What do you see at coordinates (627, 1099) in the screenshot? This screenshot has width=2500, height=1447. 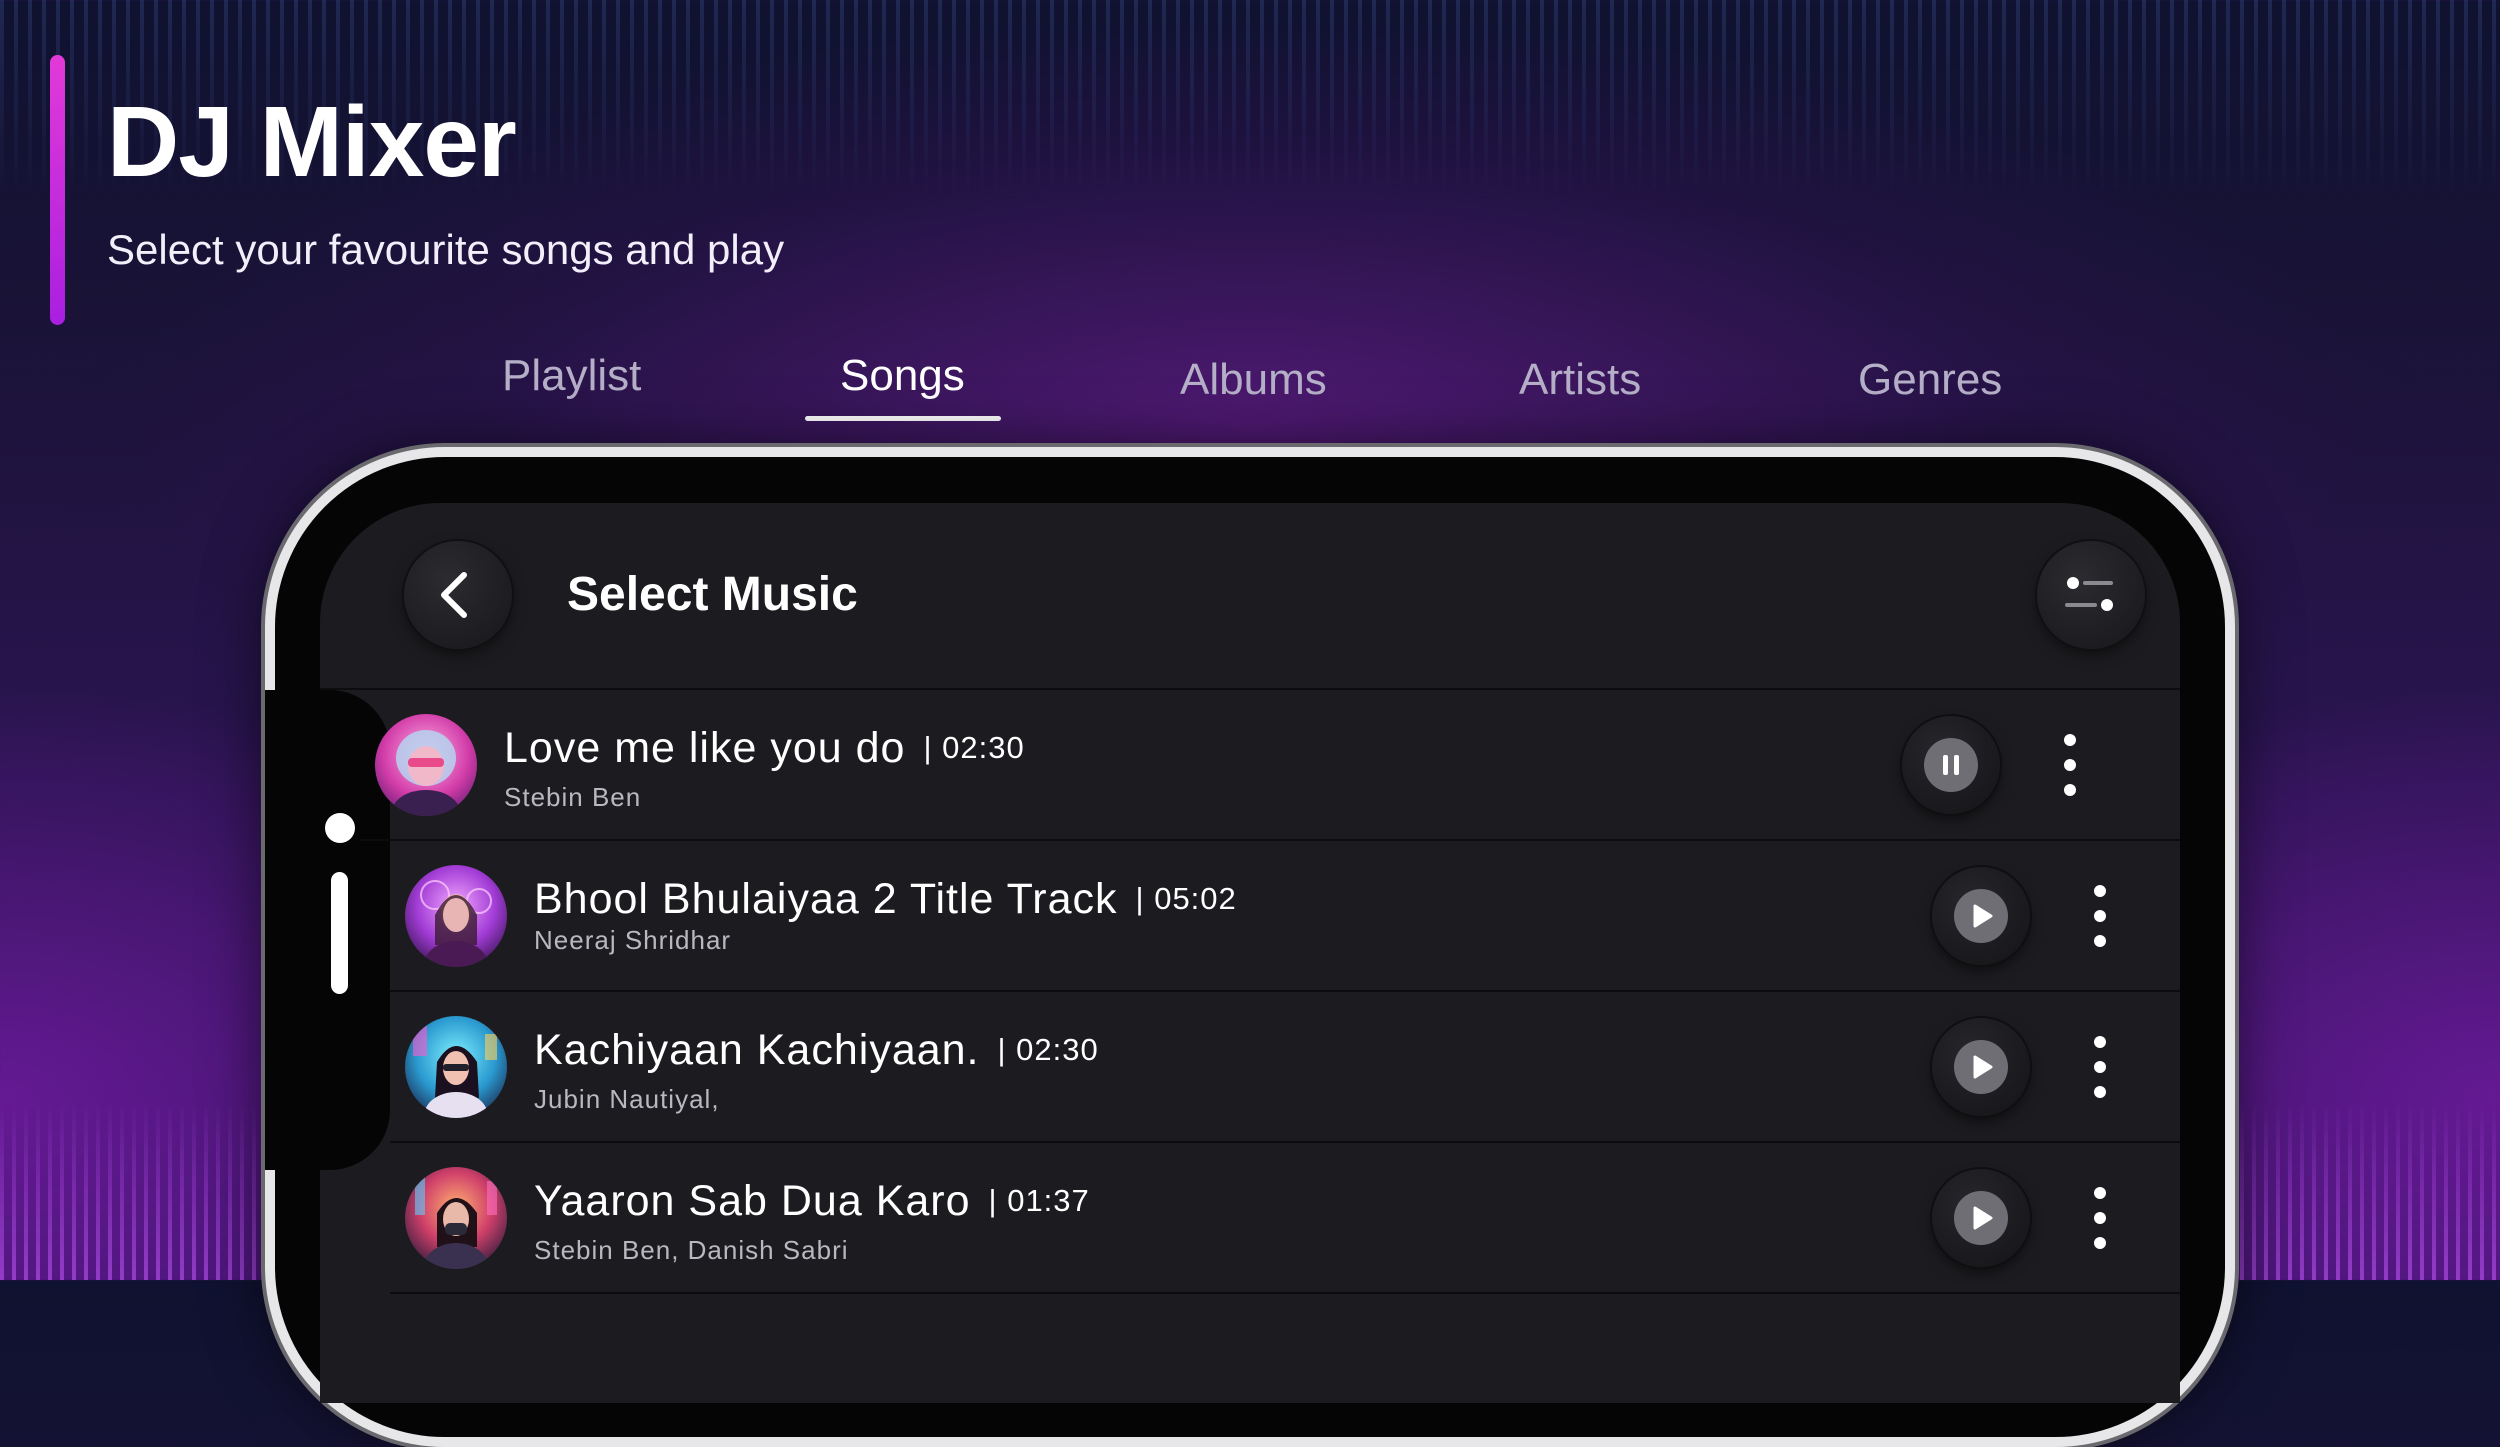 I see `song-artist: Jubin Nautiyal,` at bounding box center [627, 1099].